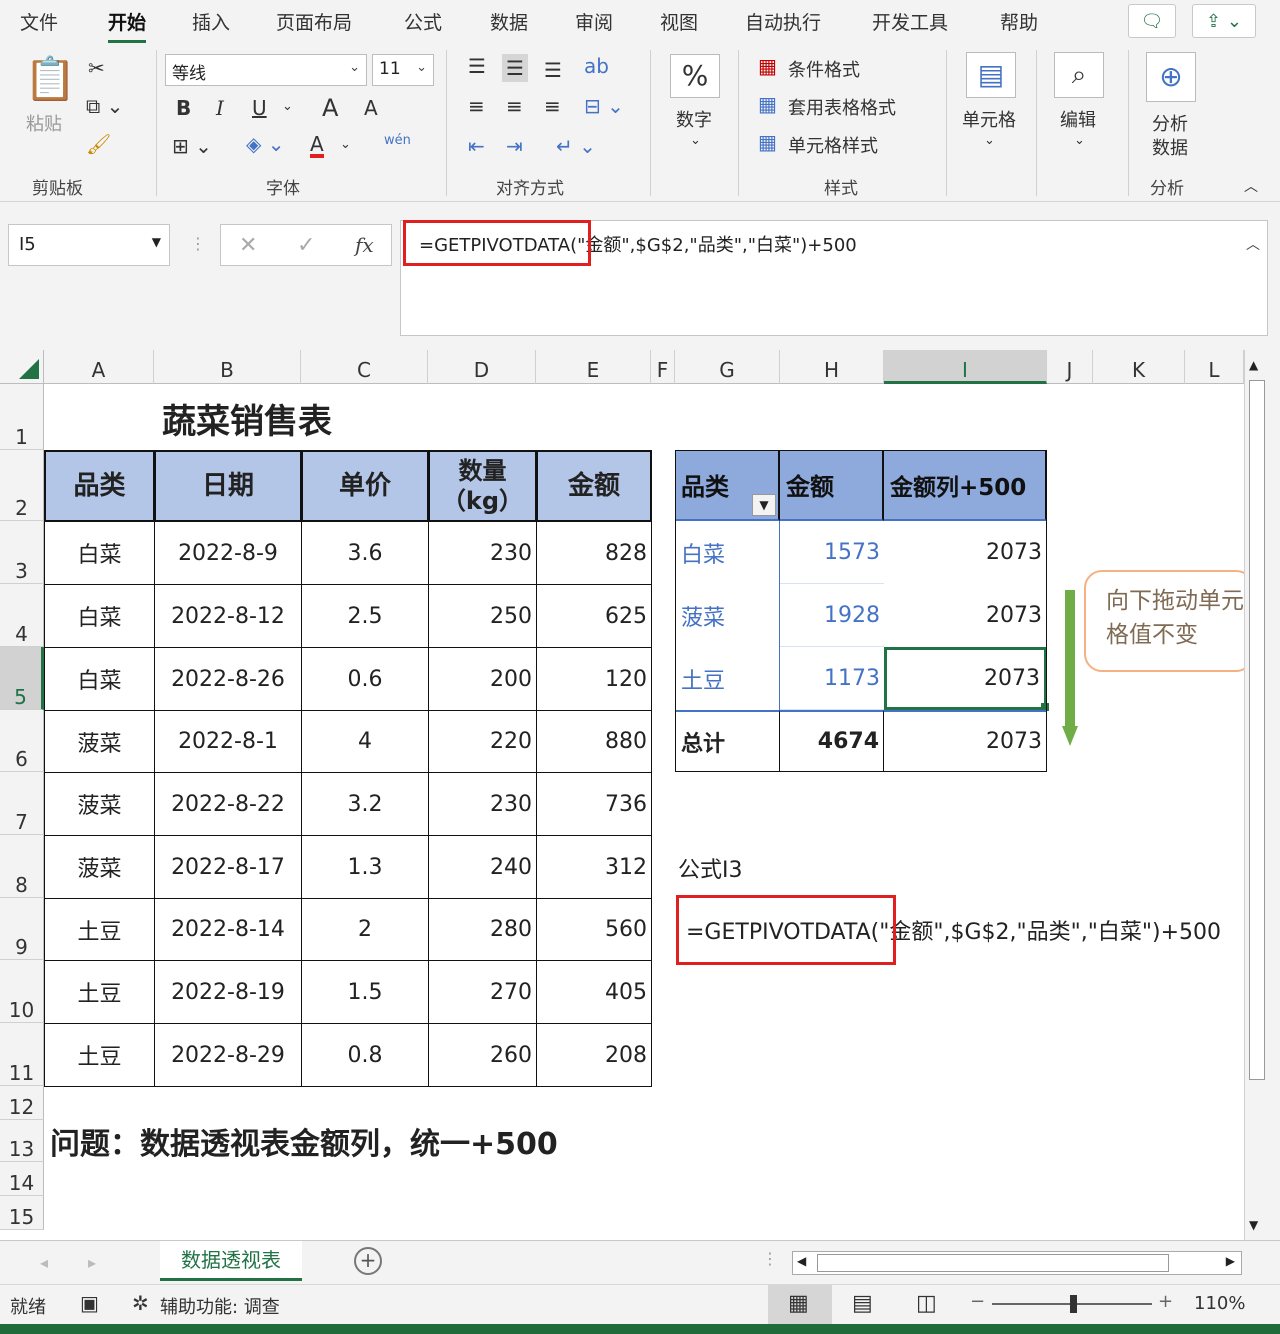 The image size is (1280, 1334). Describe the element at coordinates (576, 146) in the screenshot. I see `wrap-text-icon: ↵ ⌄` at that location.